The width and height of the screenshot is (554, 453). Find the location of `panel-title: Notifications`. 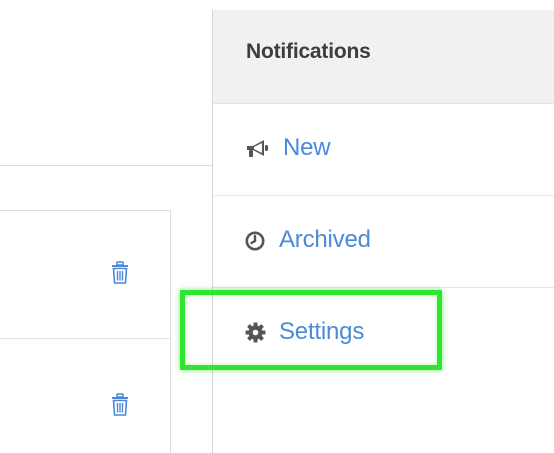

panel-title: Notifications is located at coordinates (308, 51).